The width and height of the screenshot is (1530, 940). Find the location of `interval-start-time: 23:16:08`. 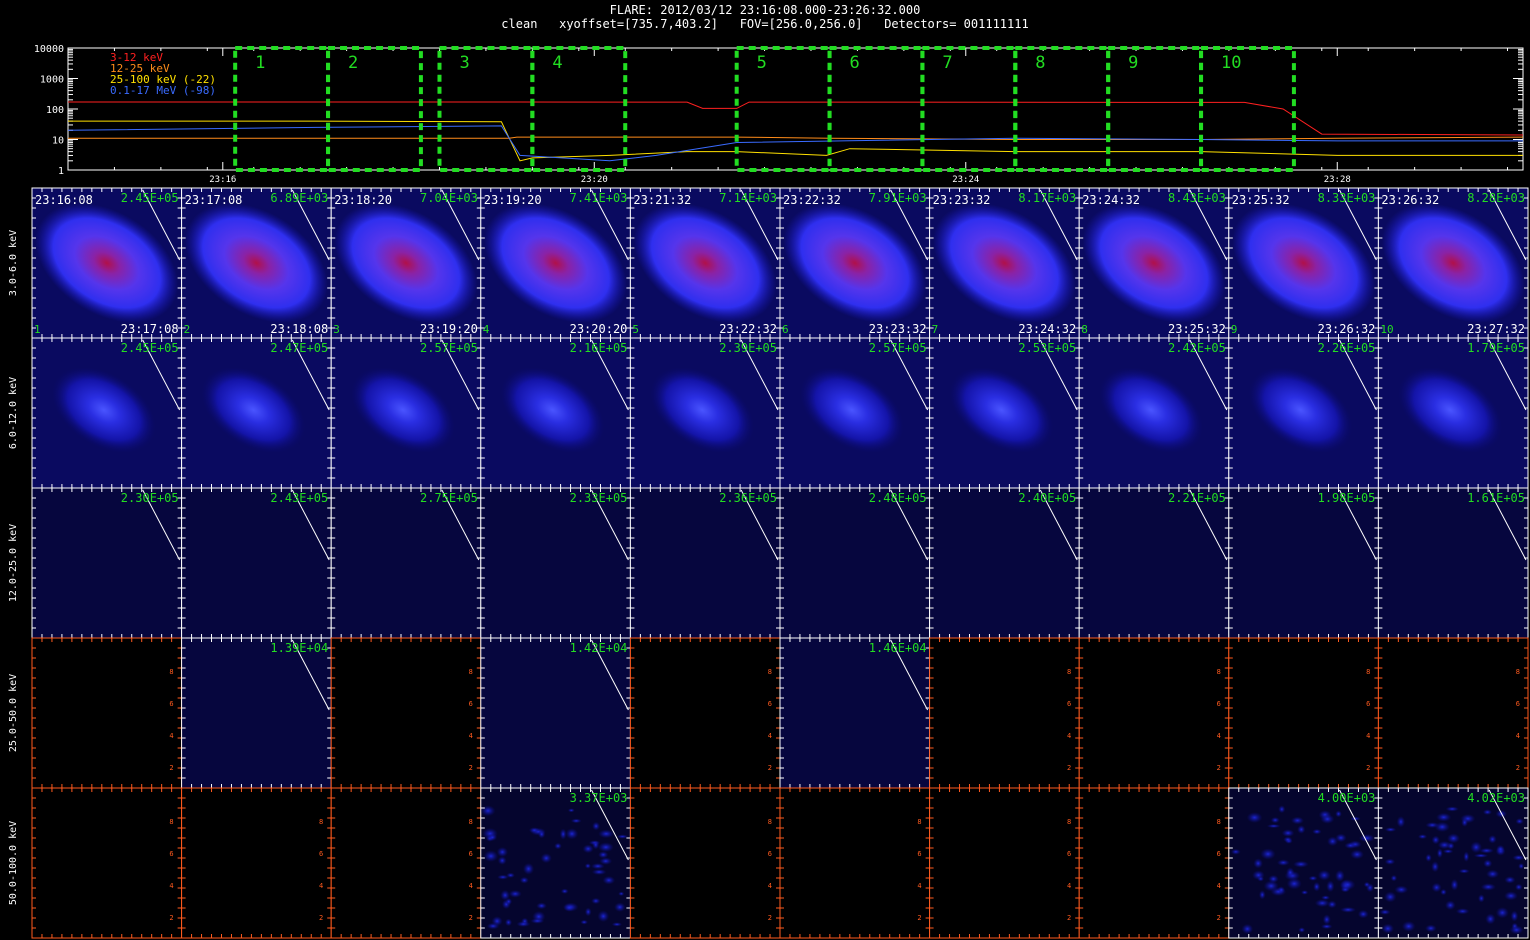

interval-start-time: 23:16:08 is located at coordinates (64, 200).